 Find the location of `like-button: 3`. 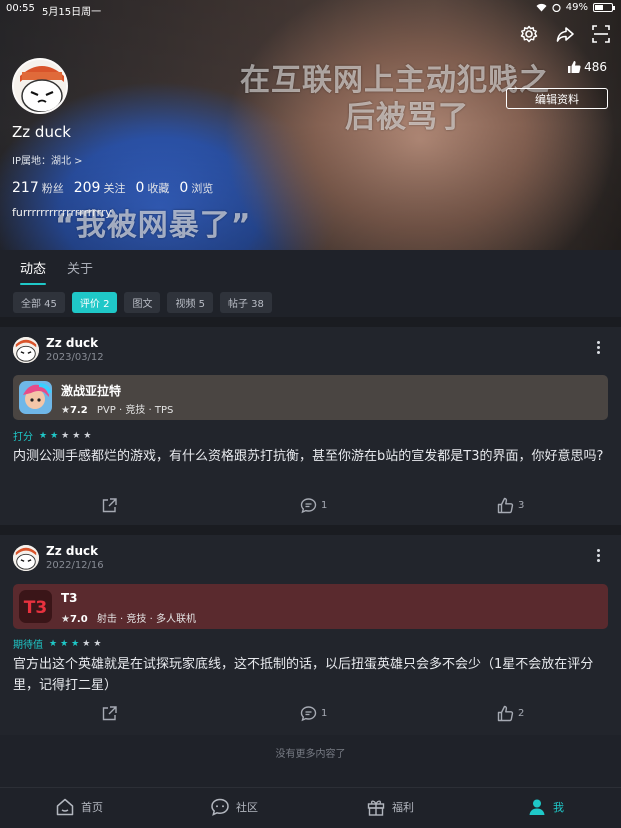

like-button: 3 is located at coordinates (510, 505).